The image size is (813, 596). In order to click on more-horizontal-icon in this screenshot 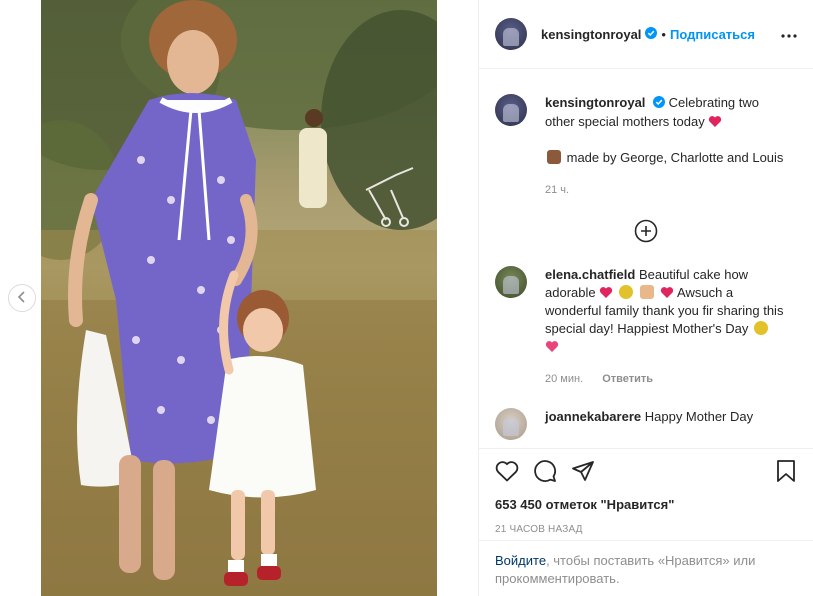, I will do `click(789, 33)`.